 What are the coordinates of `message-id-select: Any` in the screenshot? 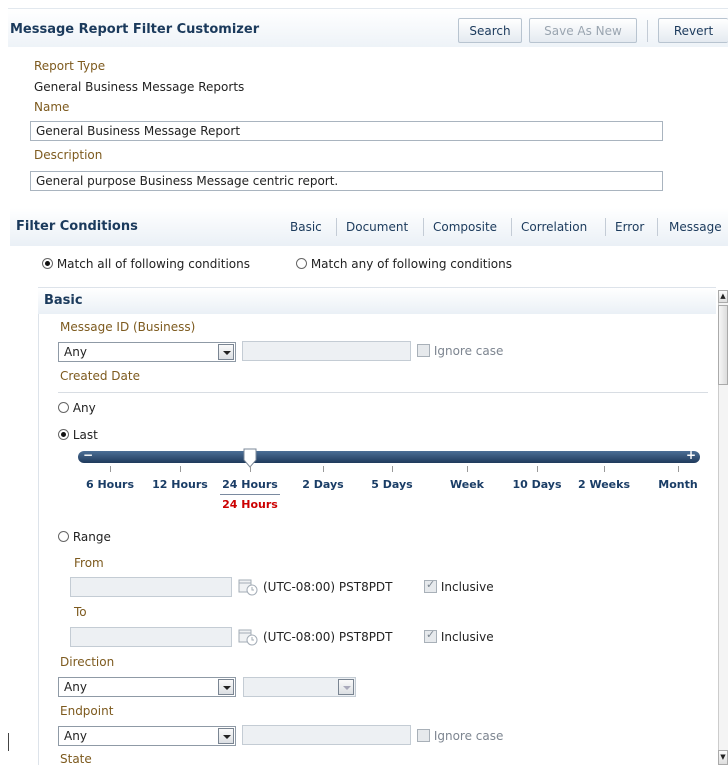 It's located at (147, 352).